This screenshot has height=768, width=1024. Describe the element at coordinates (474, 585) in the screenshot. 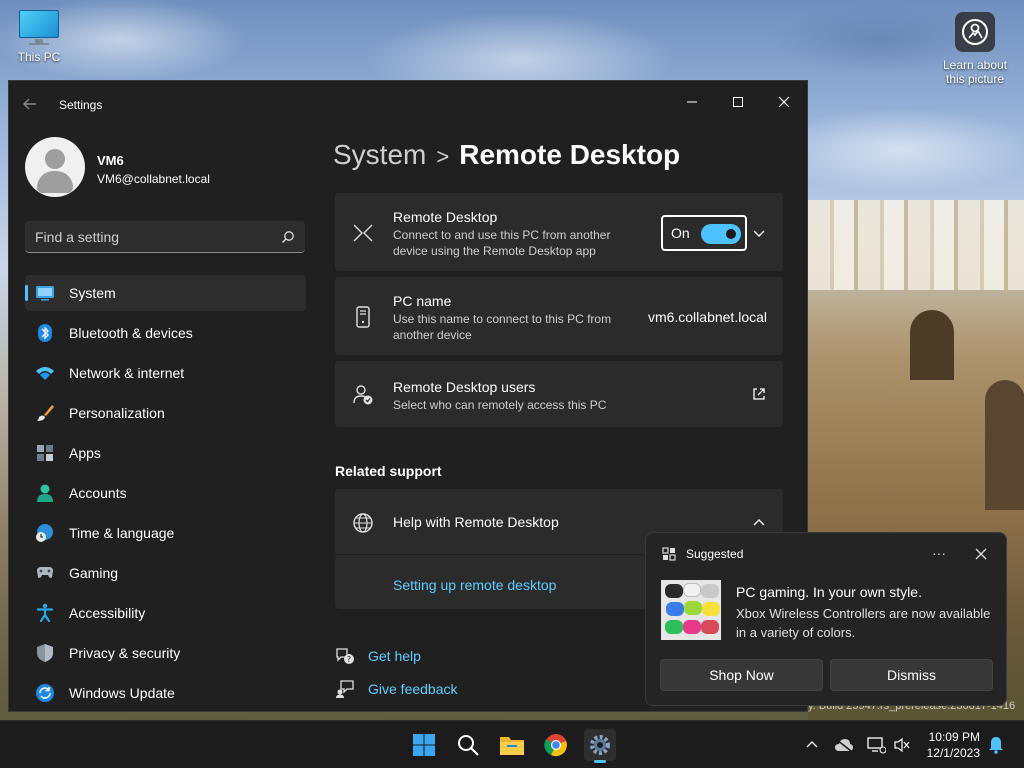

I see `setting-up-remote-desktop-link: Setting up remote desktop` at that location.